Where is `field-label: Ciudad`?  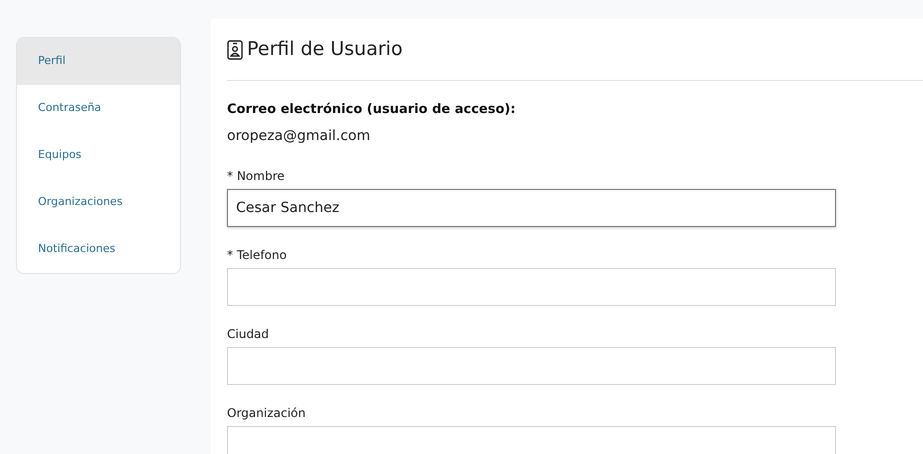
field-label: Ciudad is located at coordinates (248, 334).